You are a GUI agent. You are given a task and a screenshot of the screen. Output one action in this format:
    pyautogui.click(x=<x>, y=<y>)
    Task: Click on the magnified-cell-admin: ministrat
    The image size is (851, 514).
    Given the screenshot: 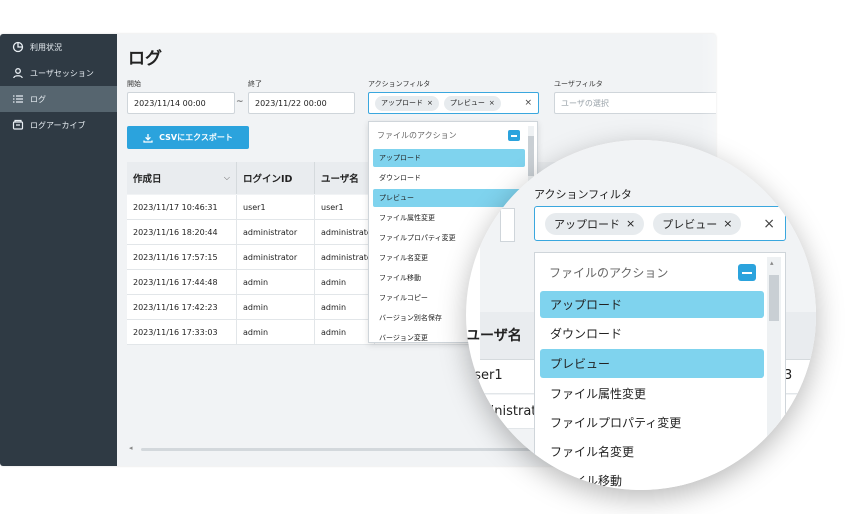 What is the action you would take?
    pyautogui.click(x=507, y=411)
    